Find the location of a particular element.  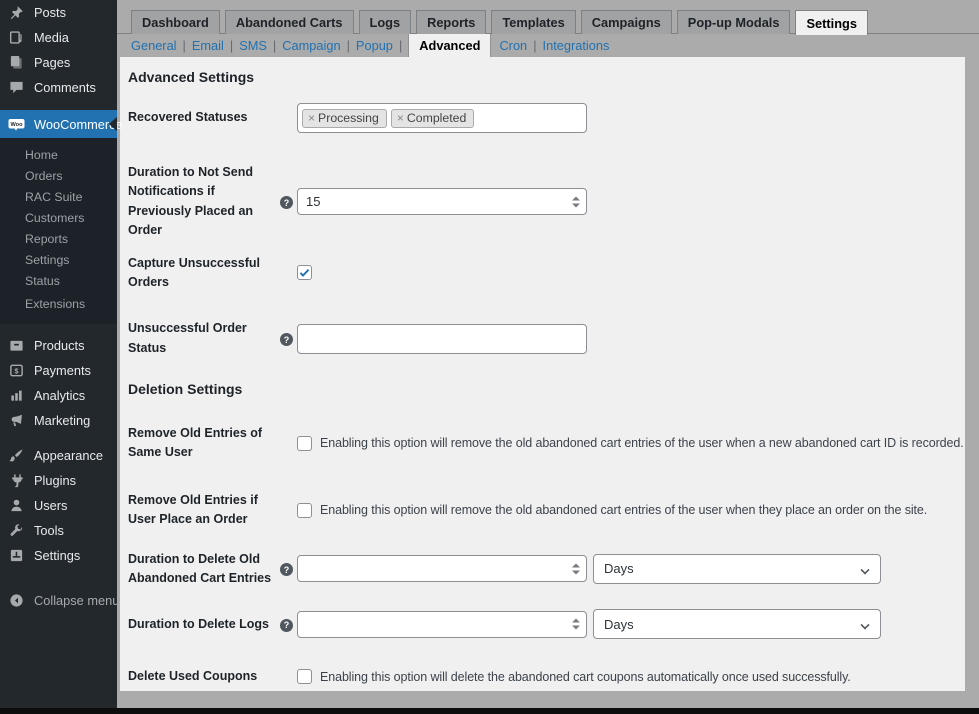

sidebar-separator is located at coordinates (58, 328).